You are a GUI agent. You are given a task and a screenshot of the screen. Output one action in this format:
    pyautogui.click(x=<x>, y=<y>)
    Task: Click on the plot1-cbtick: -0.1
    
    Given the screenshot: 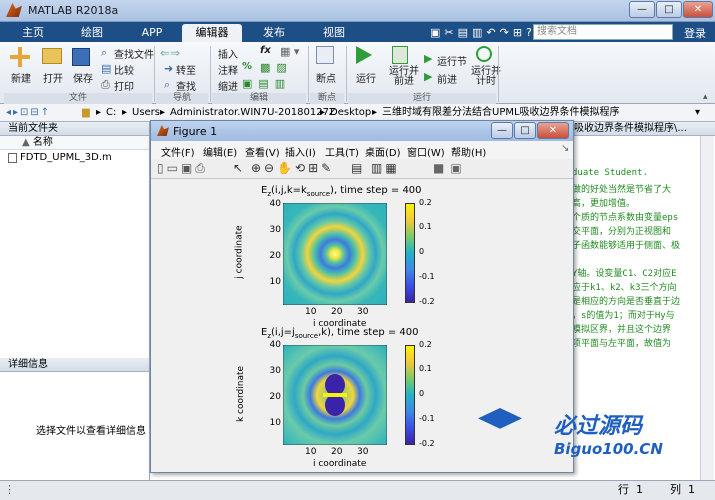 What is the action you would take?
    pyautogui.click(x=427, y=276)
    